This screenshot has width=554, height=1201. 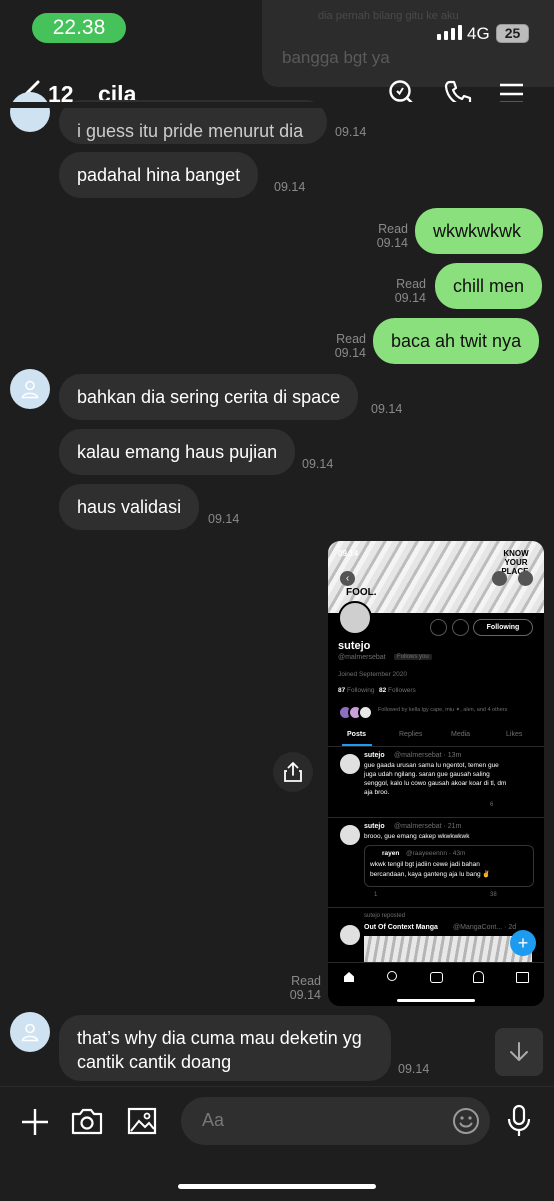 What do you see at coordinates (355, 618) in the screenshot?
I see `profile-avatar` at bounding box center [355, 618].